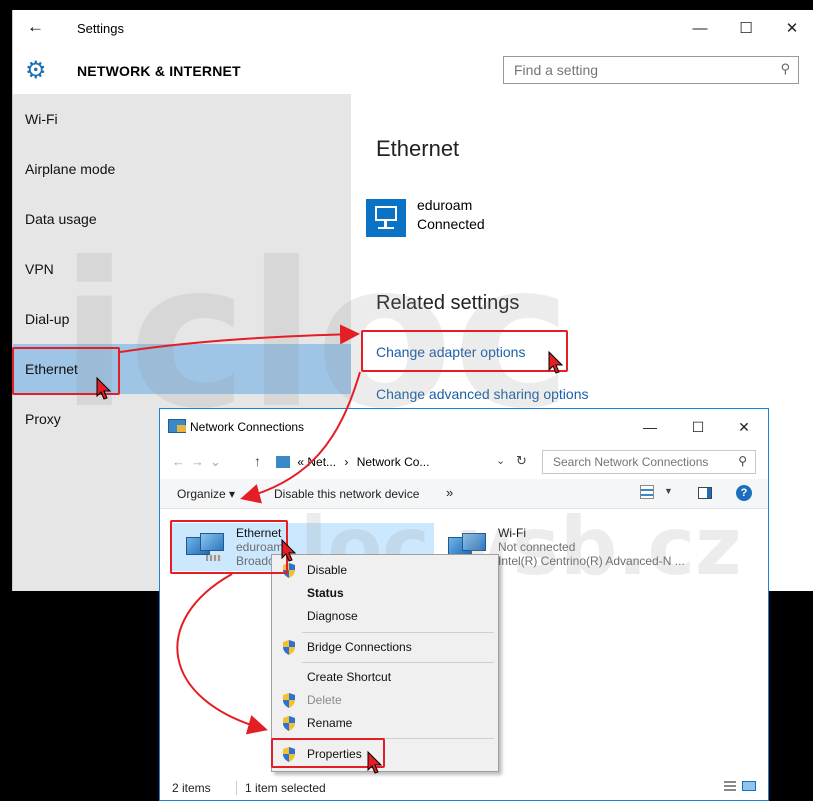 The image size is (813, 801). What do you see at coordinates (698, 427) in the screenshot?
I see `netwin-maximize-button: ☐` at bounding box center [698, 427].